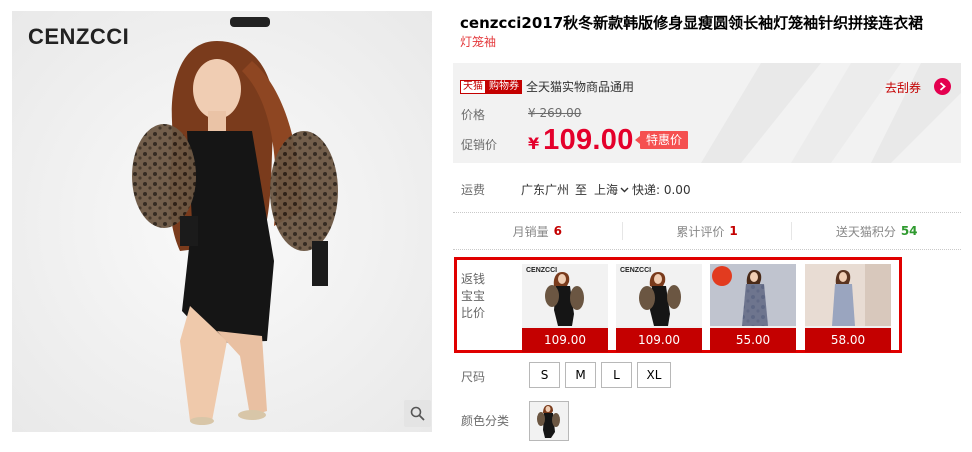 This screenshot has width=972, height=452. I want to click on get-coupon-link: 去刮券, so click(903, 87).